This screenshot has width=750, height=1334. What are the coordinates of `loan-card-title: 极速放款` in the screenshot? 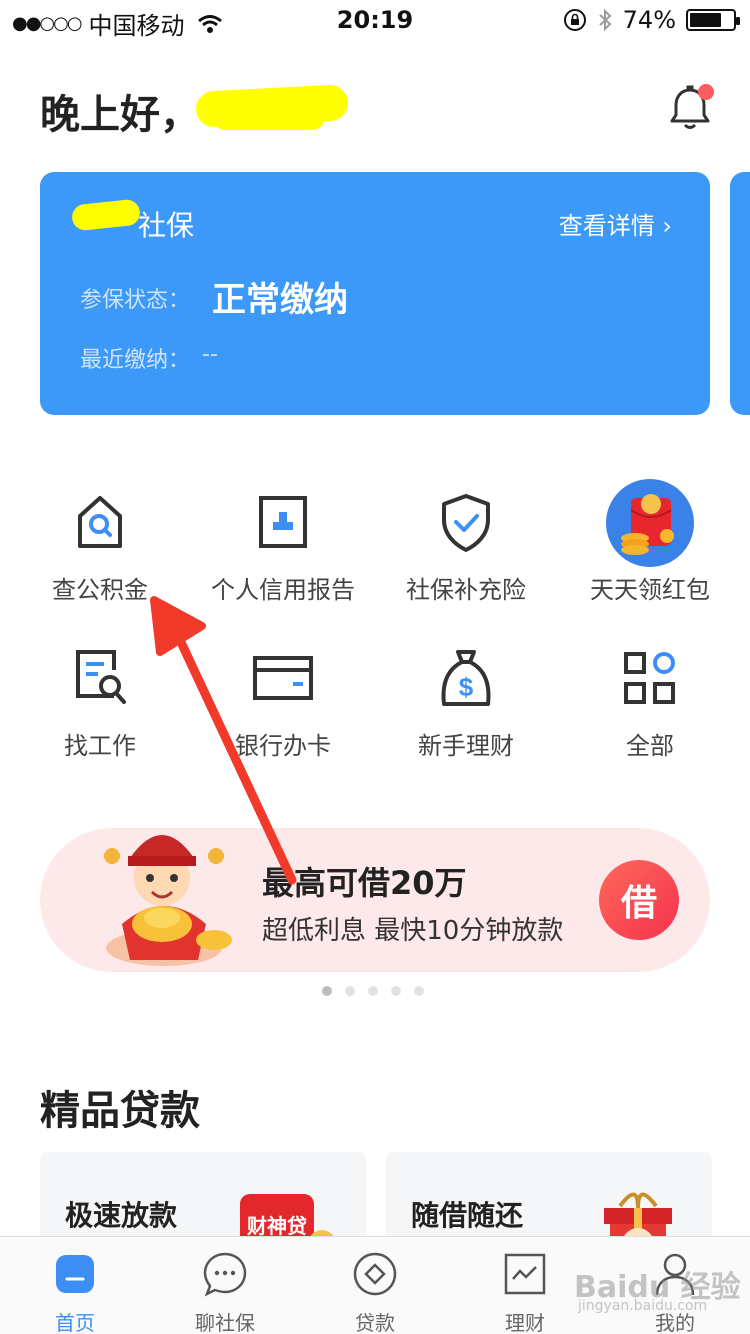 It's located at (121, 1215).